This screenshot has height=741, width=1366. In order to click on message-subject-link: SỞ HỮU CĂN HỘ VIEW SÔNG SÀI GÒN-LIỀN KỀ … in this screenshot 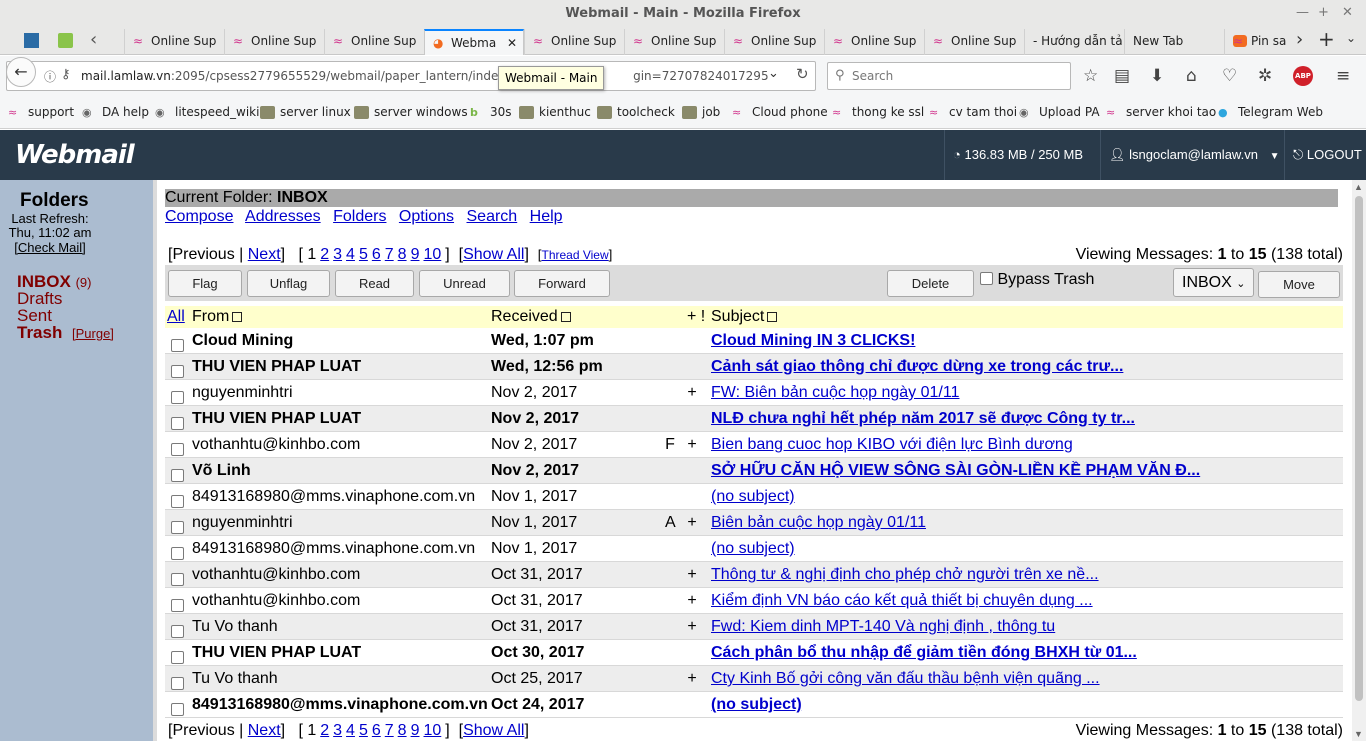, I will do `click(955, 471)`.